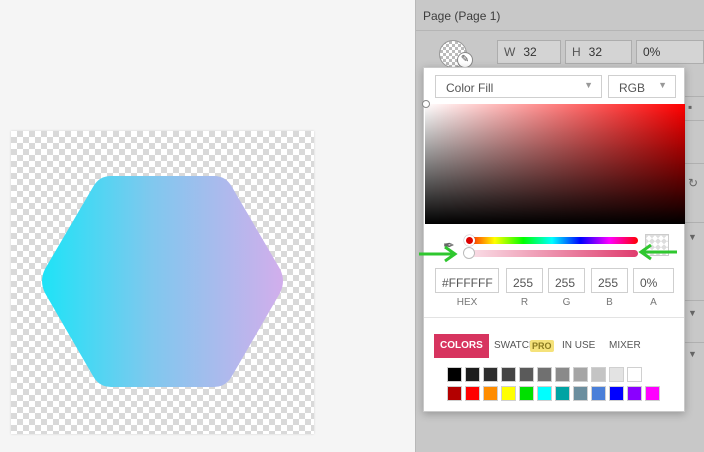 The width and height of the screenshot is (704, 452). Describe the element at coordinates (609, 302) in the screenshot. I see `b-label: B` at that location.